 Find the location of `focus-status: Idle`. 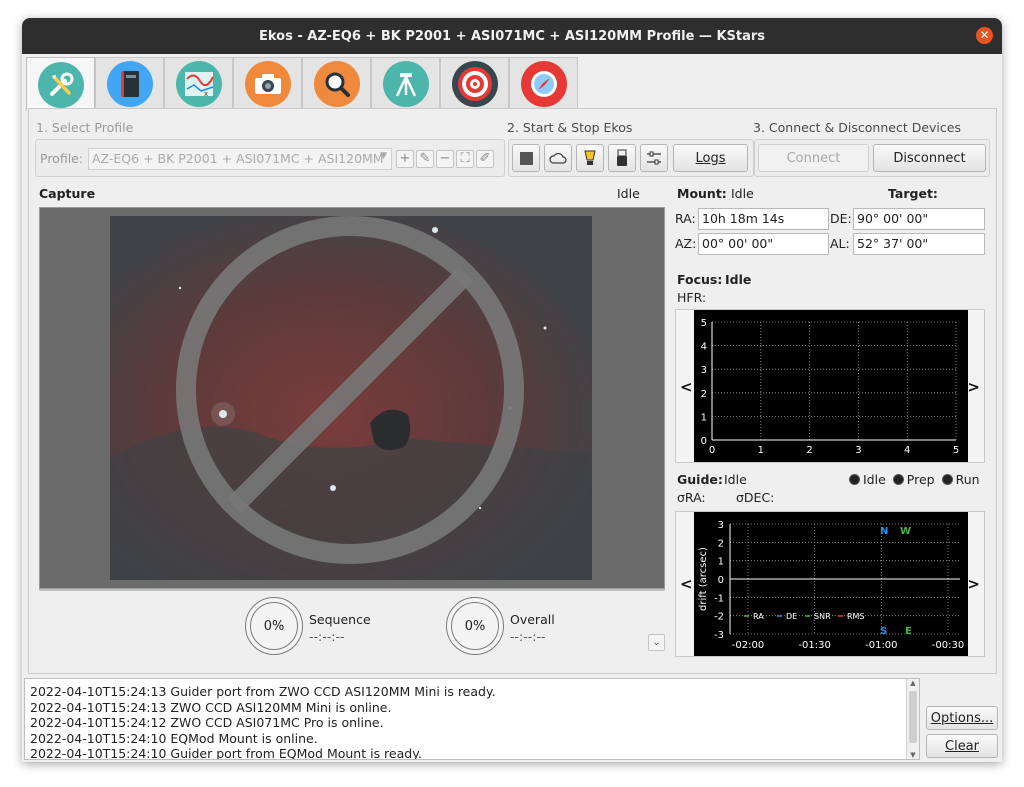

focus-status: Idle is located at coordinates (738, 279).